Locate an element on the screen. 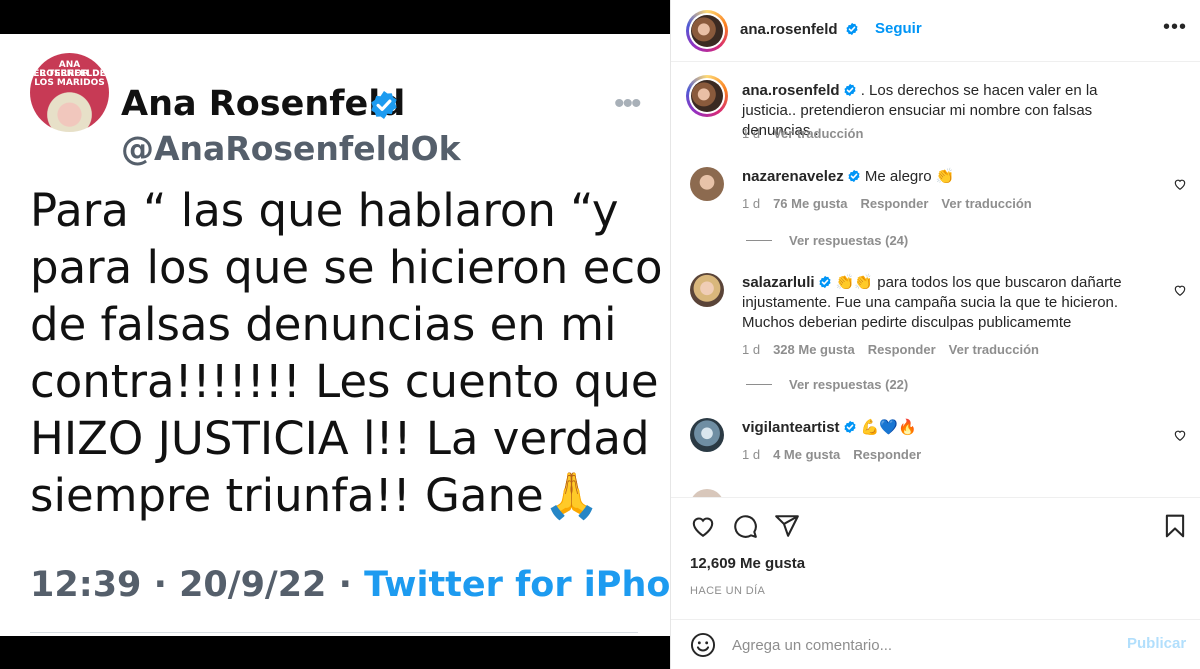 This screenshot has height=669, width=1200. comment-bubble-icon is located at coordinates (745, 526).